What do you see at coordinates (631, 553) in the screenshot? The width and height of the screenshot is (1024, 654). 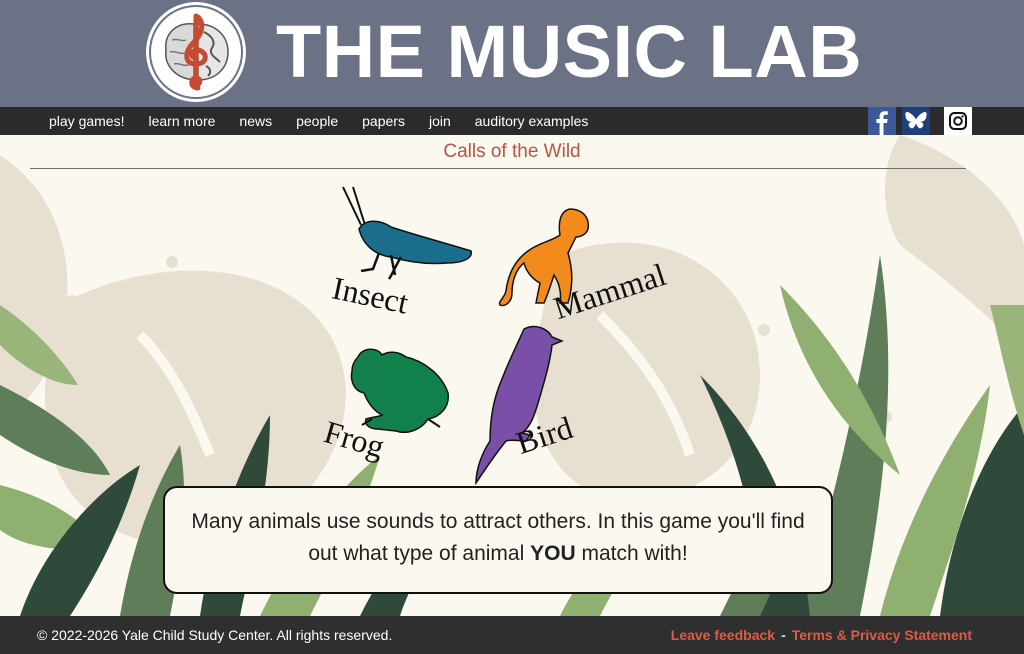 I see `description-text-end: match with!` at bounding box center [631, 553].